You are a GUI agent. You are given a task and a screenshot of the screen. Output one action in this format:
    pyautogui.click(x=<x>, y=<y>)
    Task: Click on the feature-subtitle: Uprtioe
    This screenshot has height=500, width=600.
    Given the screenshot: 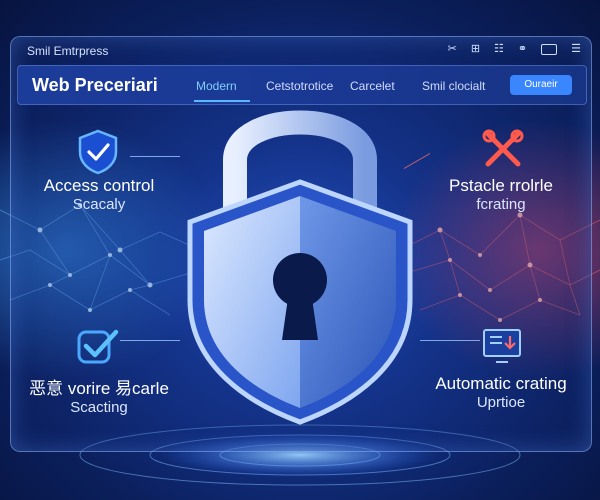 What is the action you would take?
    pyautogui.click(x=501, y=402)
    